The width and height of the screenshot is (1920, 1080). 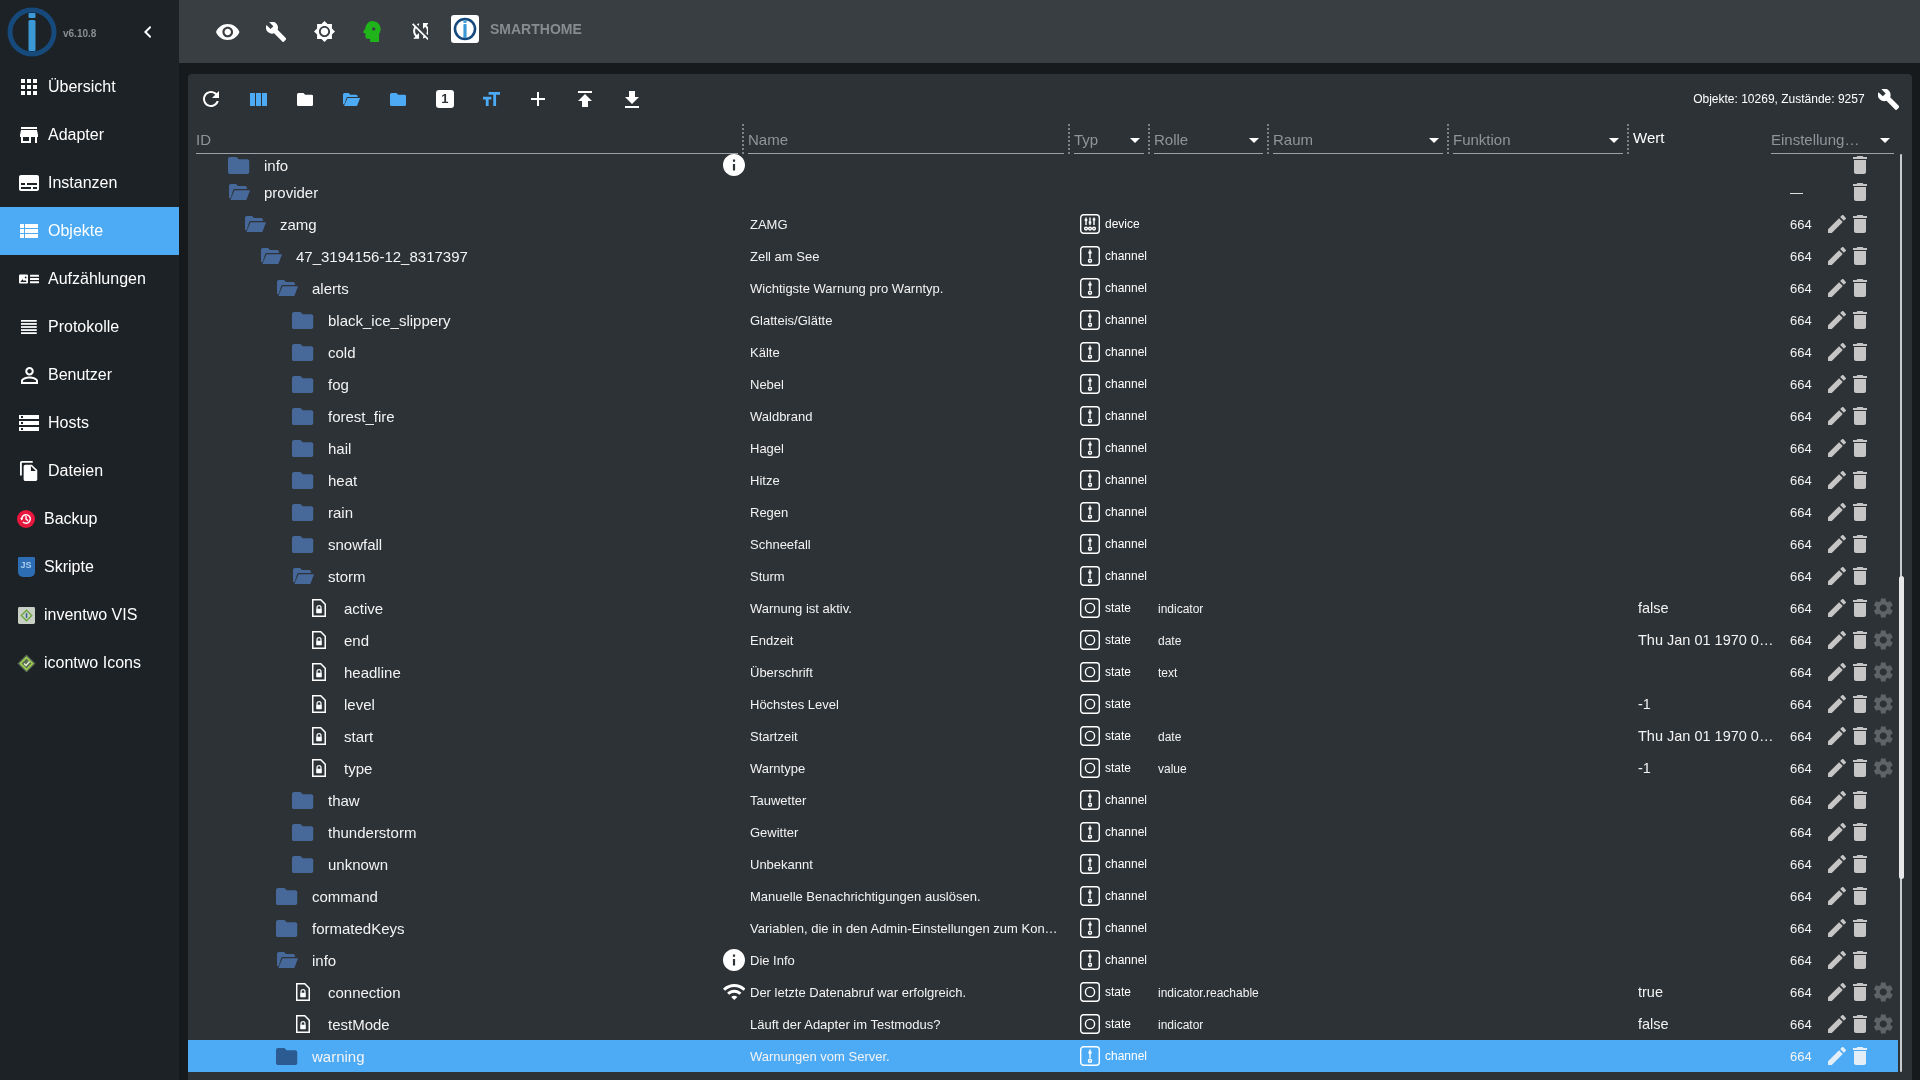 What do you see at coordinates (89, 327) in the screenshot?
I see `nav-item: Protokolle` at bounding box center [89, 327].